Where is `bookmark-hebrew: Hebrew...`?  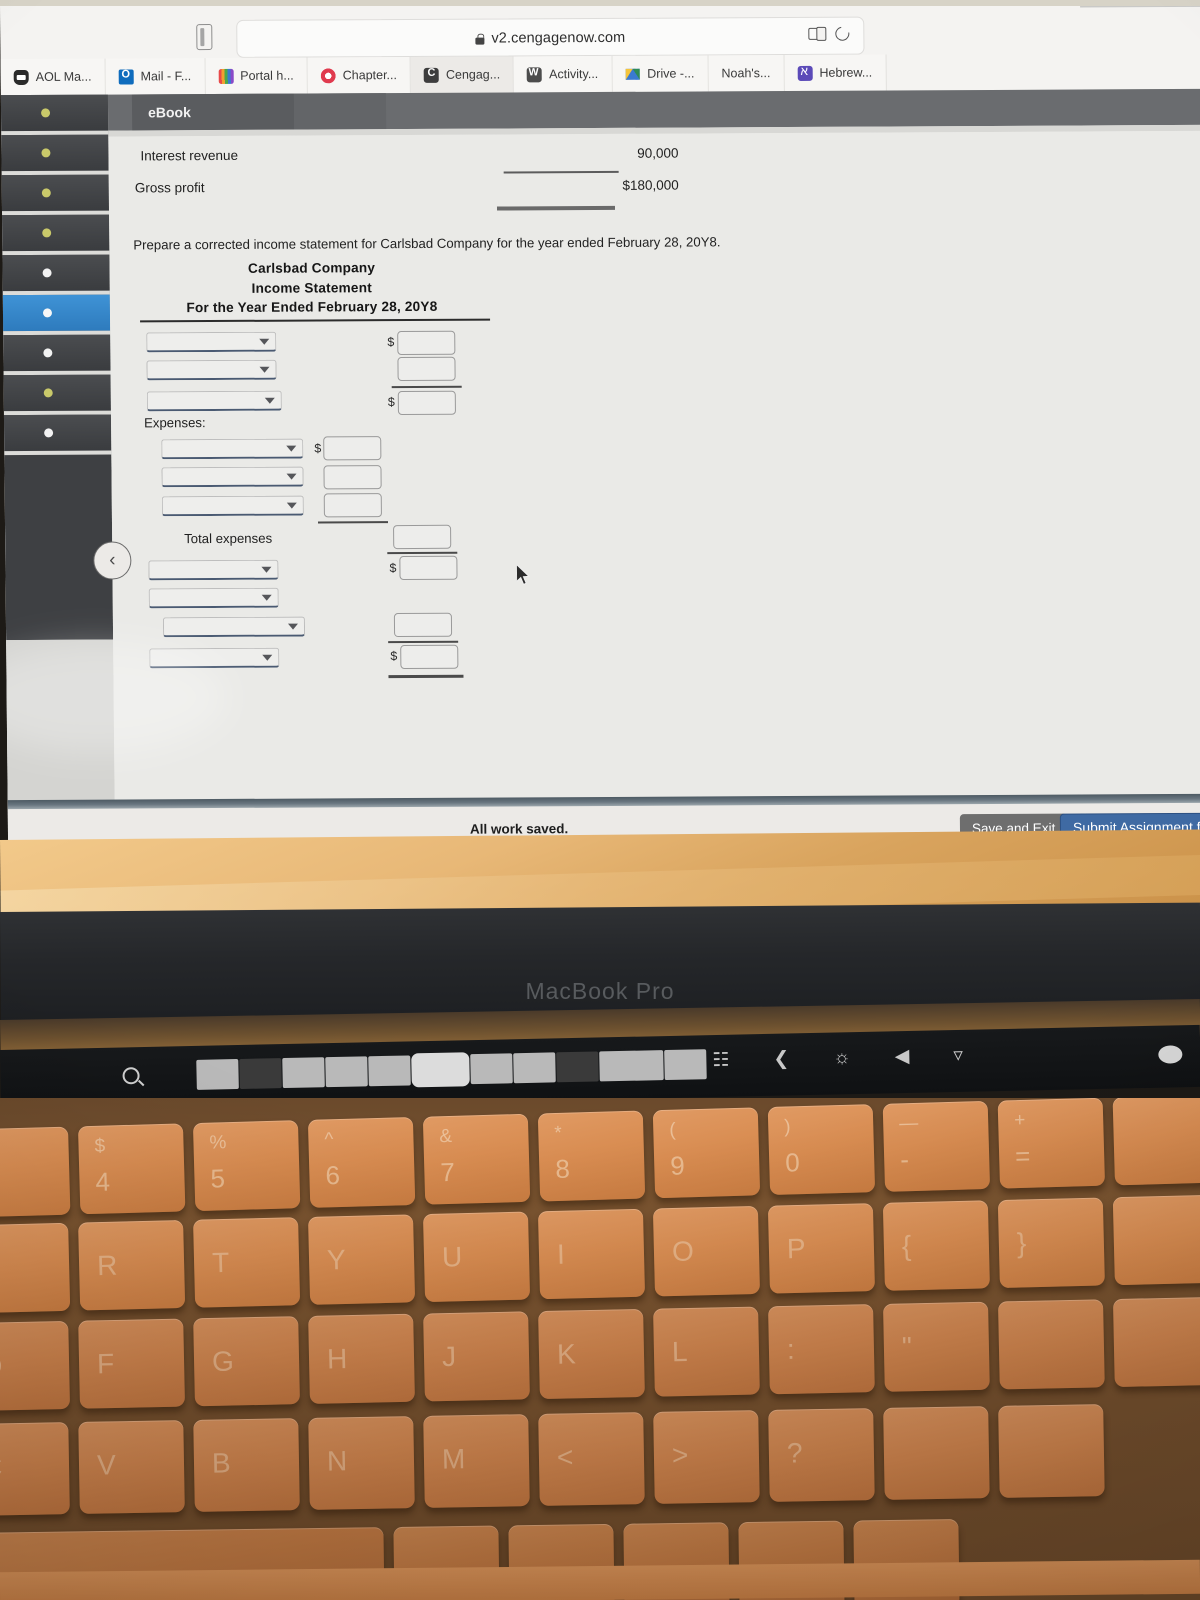
bookmark-hebrew: Hebrew... is located at coordinates (835, 73).